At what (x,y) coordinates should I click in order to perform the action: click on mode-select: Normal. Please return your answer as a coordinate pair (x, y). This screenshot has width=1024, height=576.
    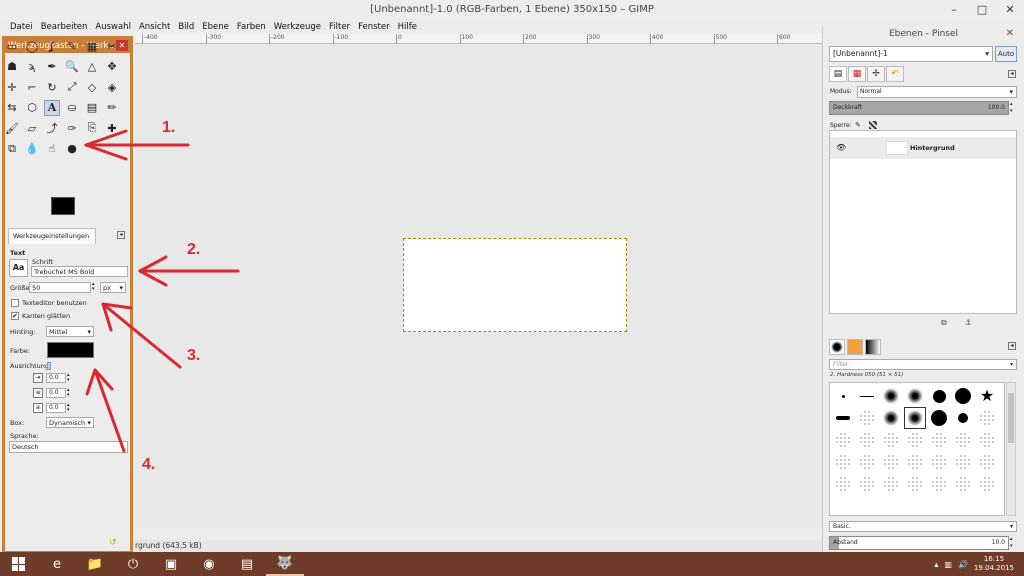
    Looking at the image, I should click on (937, 92).